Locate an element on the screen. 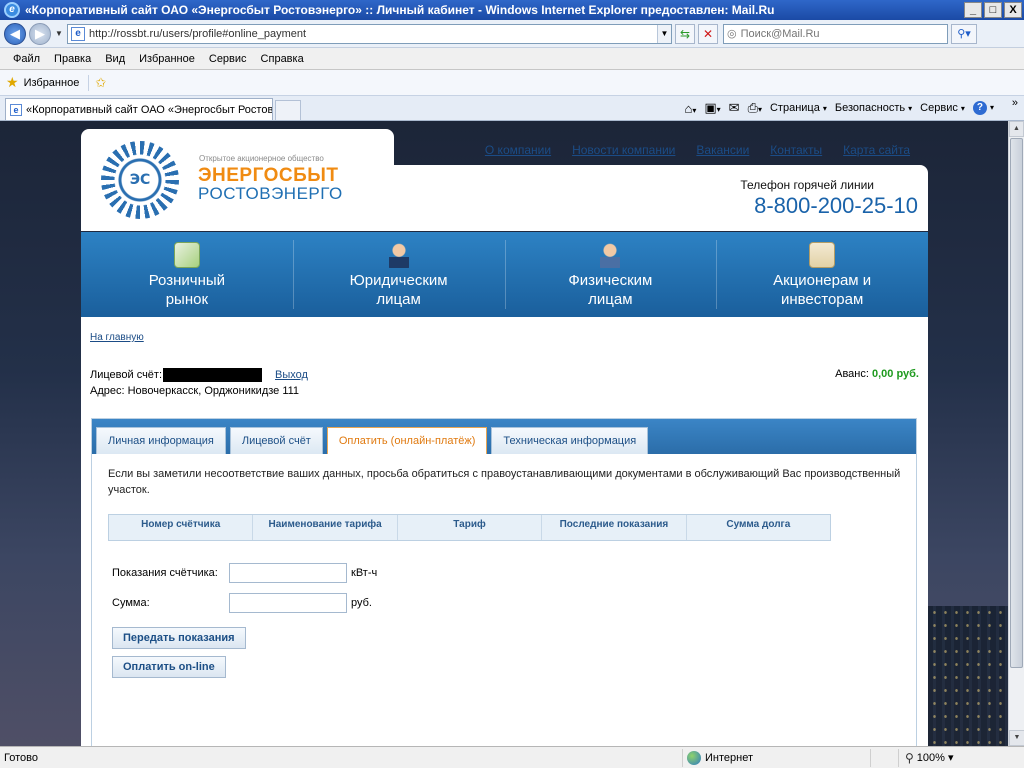 Image resolution: width=1024 pixels, height=768 pixels. sum-input is located at coordinates (288, 603).